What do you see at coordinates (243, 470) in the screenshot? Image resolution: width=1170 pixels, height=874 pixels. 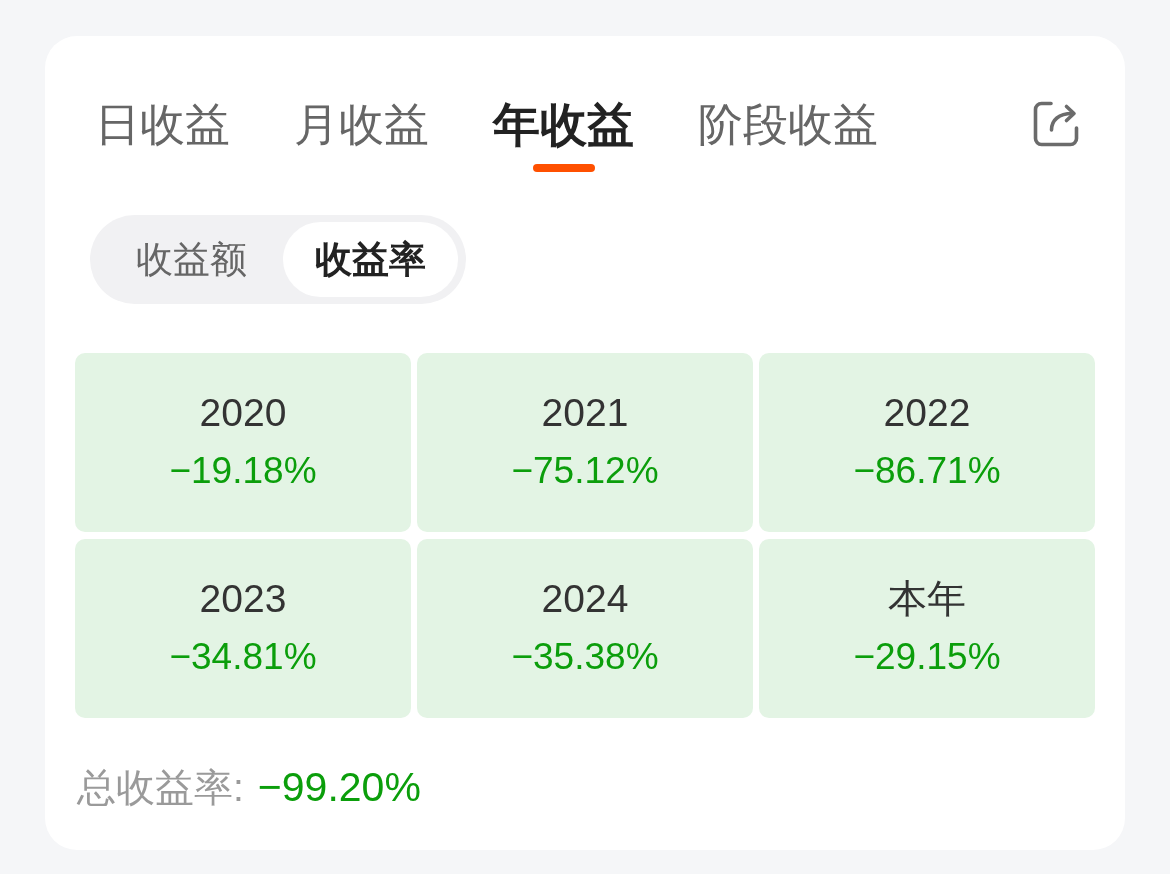 I see `return-rate: −19.18%` at bounding box center [243, 470].